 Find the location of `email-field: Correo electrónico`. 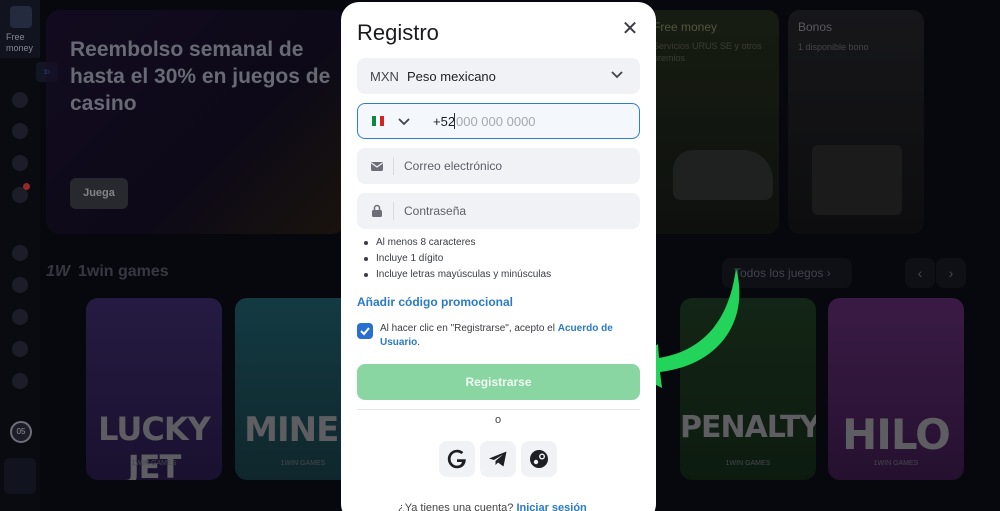

email-field: Correo electrónico is located at coordinates (498, 166).